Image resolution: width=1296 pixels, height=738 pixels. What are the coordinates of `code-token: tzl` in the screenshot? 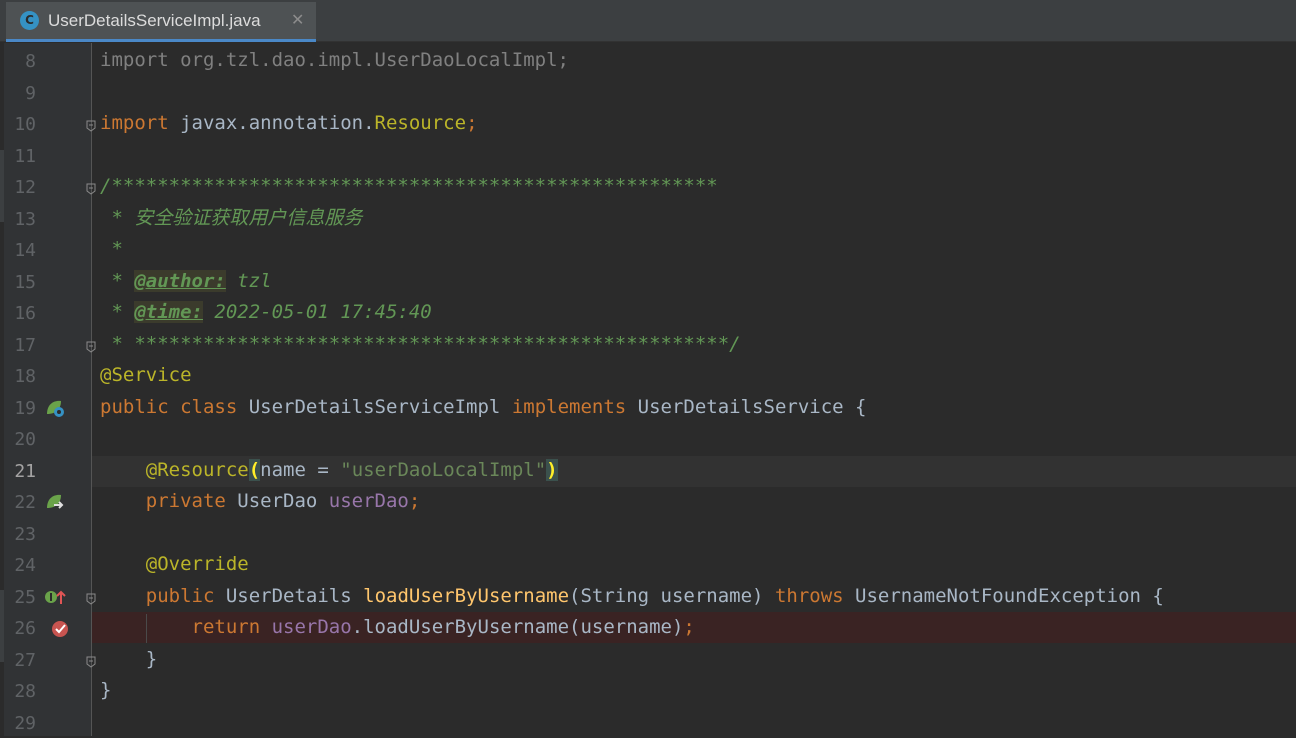 It's located at (248, 280).